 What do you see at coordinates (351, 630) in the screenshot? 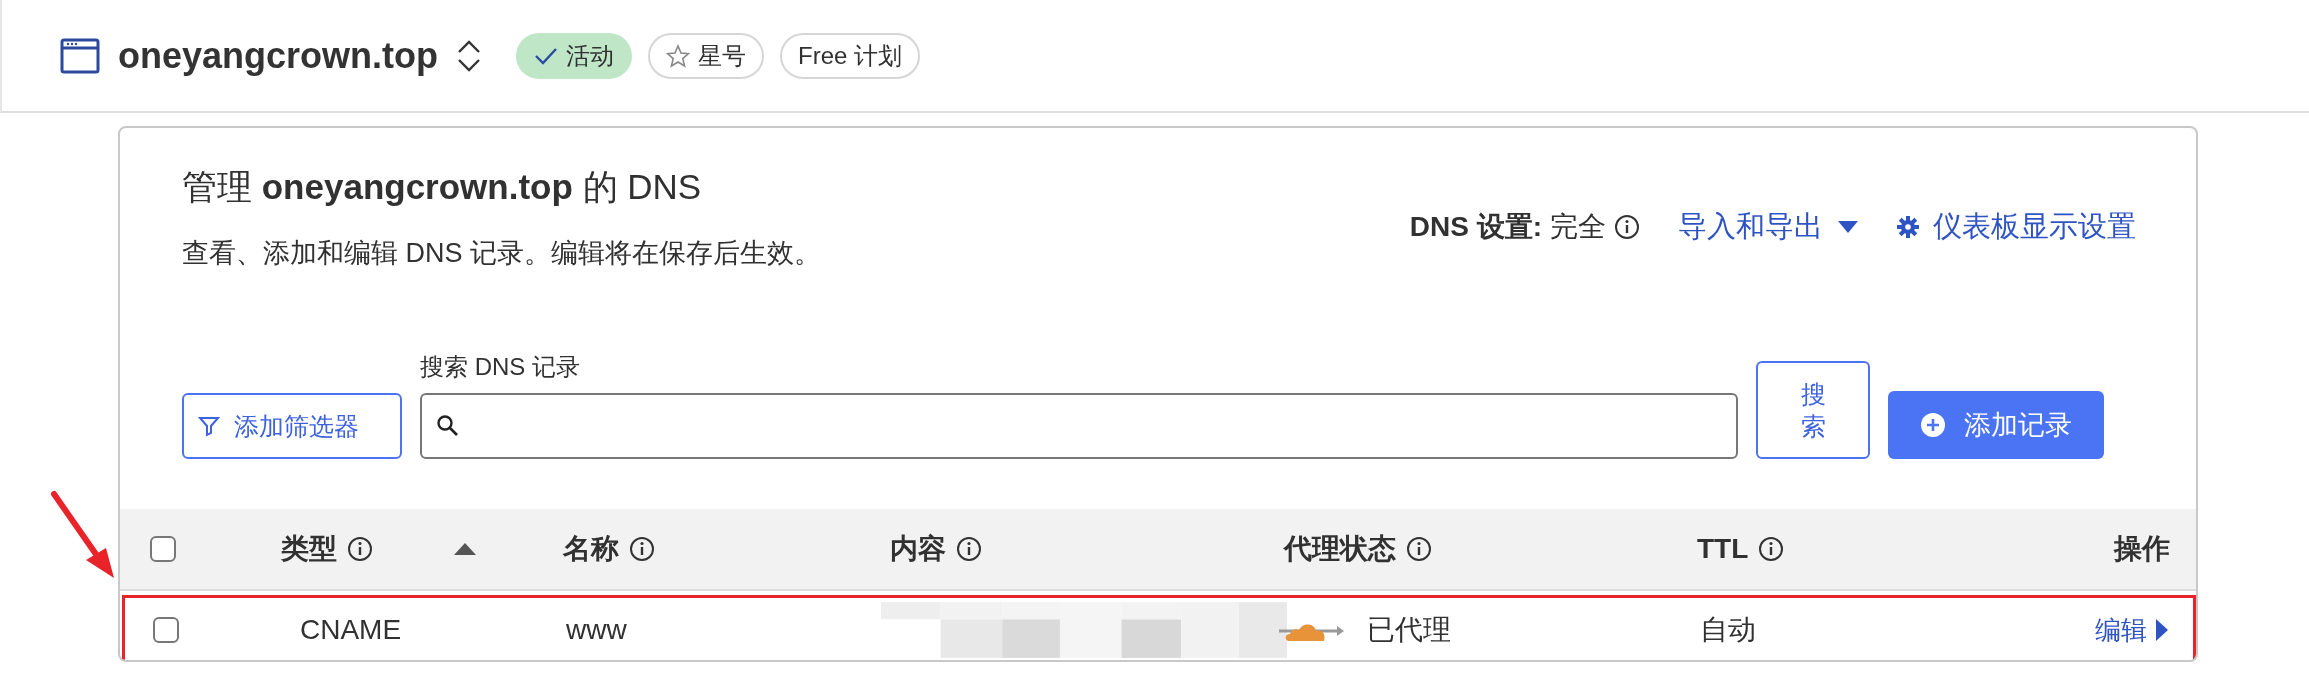
I see `table-cell: CNAME` at bounding box center [351, 630].